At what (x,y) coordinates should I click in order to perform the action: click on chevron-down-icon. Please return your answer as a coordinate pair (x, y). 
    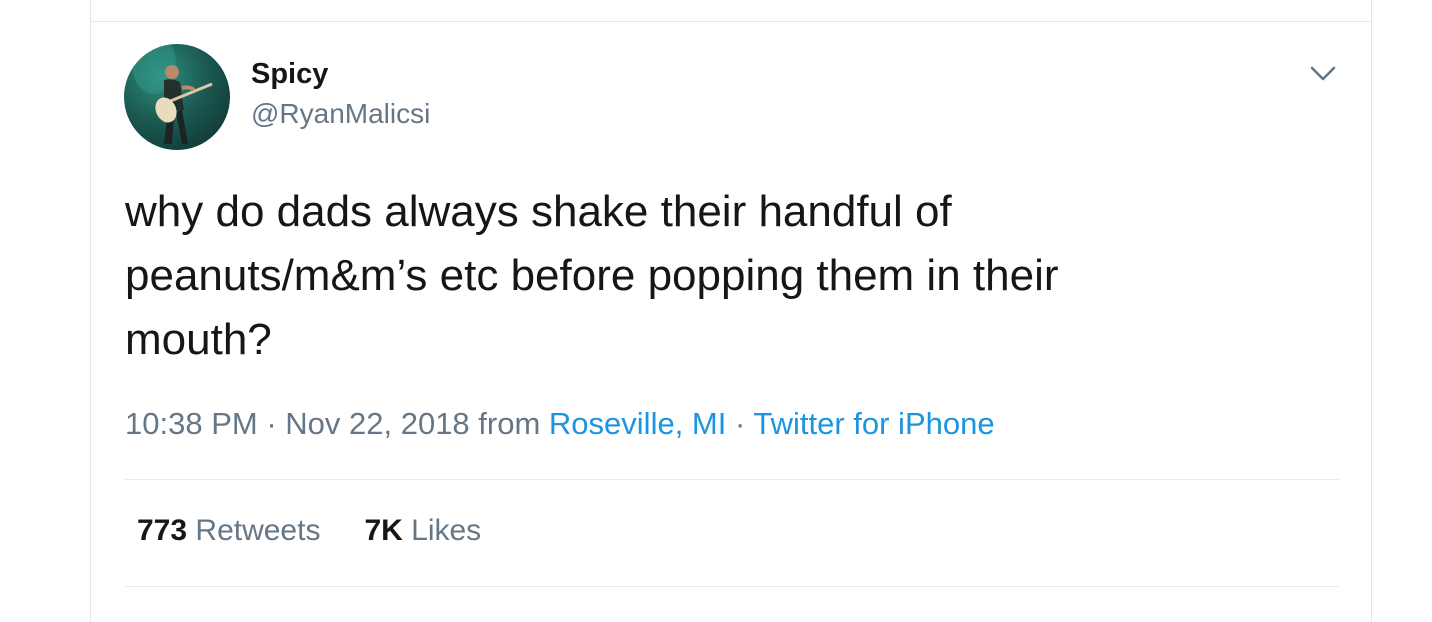
    Looking at the image, I should click on (1323, 73).